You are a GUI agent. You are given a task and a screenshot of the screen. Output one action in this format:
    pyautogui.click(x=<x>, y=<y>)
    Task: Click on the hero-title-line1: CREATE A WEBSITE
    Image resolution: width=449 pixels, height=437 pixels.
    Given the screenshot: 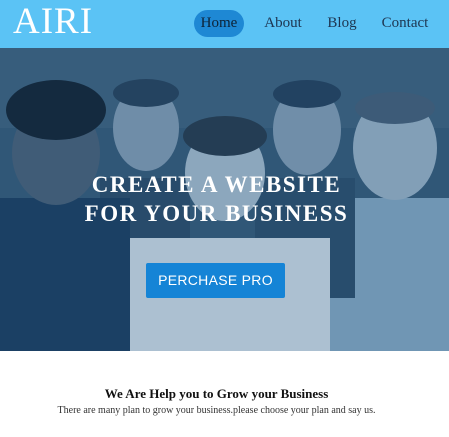 What is the action you would take?
    pyautogui.click(x=216, y=184)
    